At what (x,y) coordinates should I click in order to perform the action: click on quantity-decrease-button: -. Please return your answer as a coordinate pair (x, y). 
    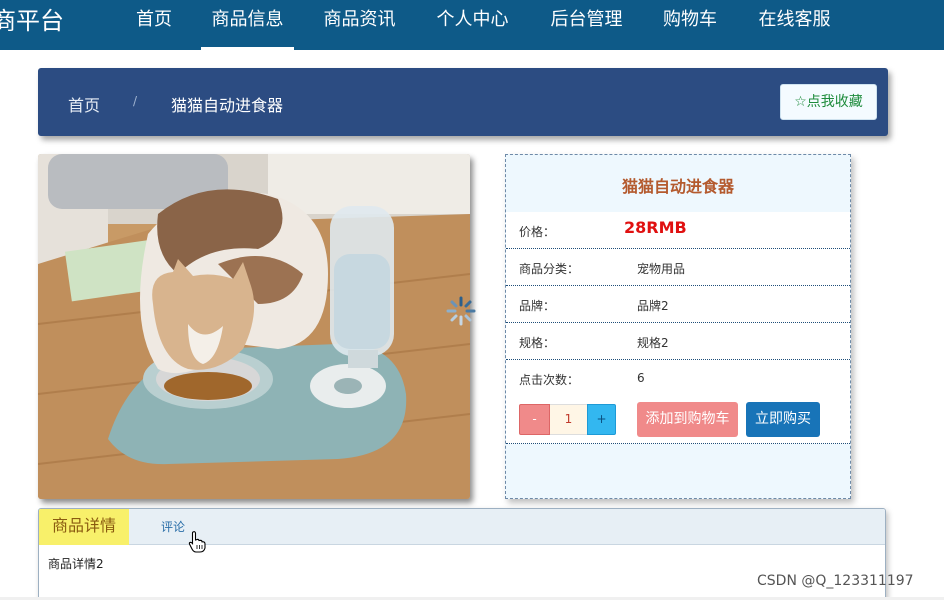
    Looking at the image, I should click on (534, 419).